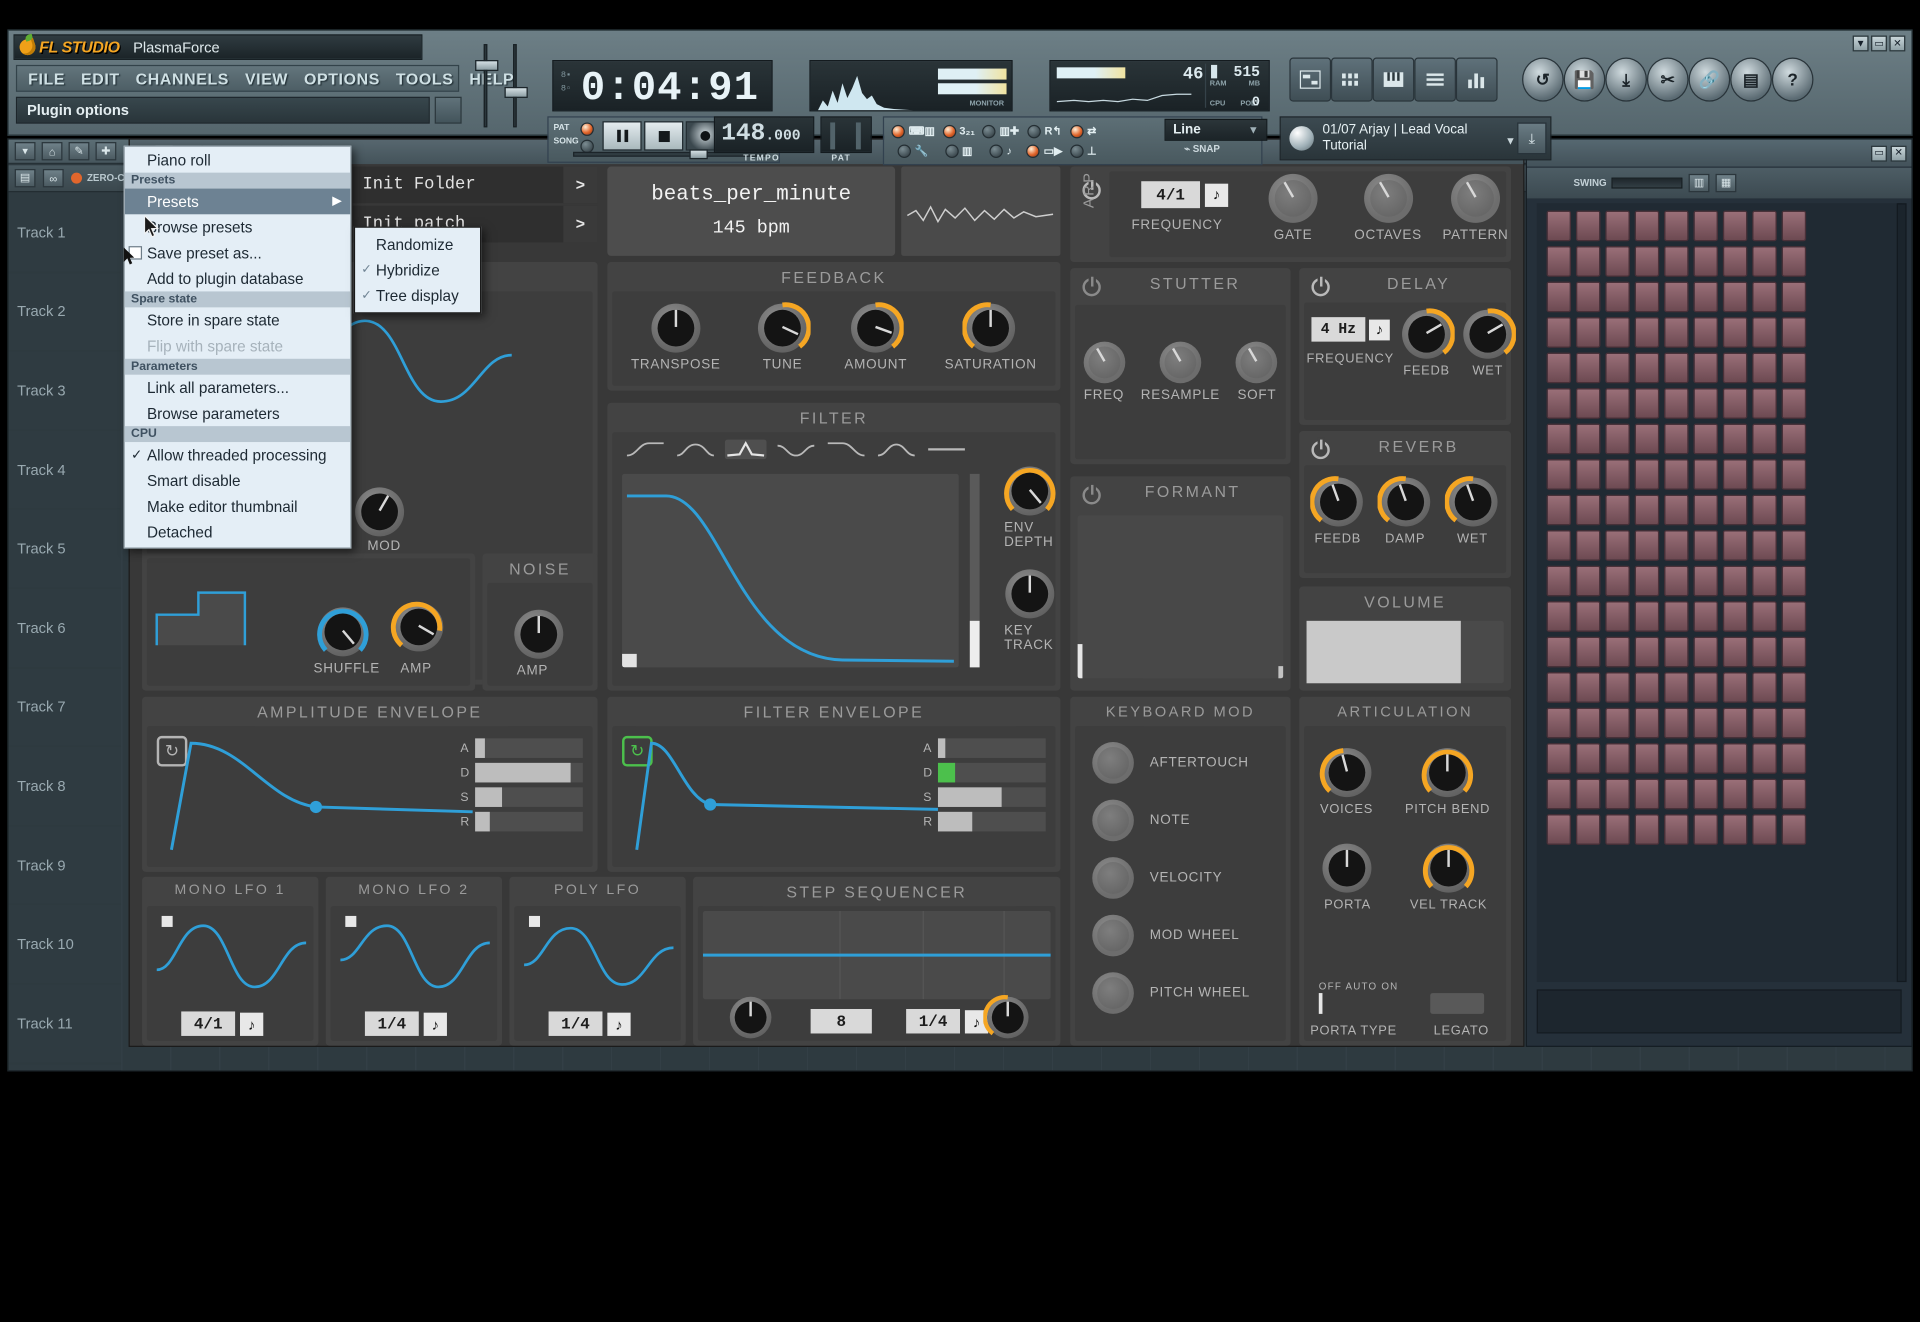  I want to click on stutter-soft-knob, so click(1257, 362).